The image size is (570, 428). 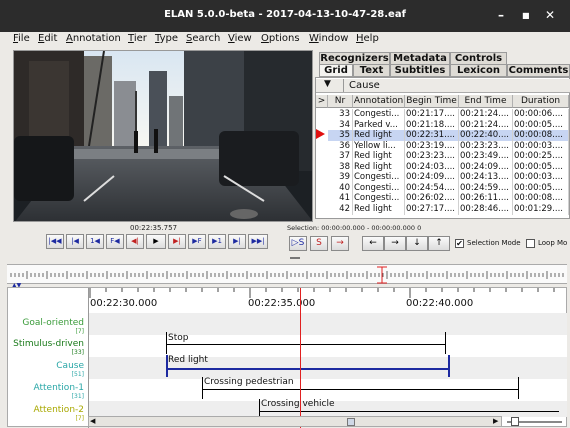 What do you see at coordinates (420, 70) in the screenshot?
I see `tab-subtitles: Subtitles` at bounding box center [420, 70].